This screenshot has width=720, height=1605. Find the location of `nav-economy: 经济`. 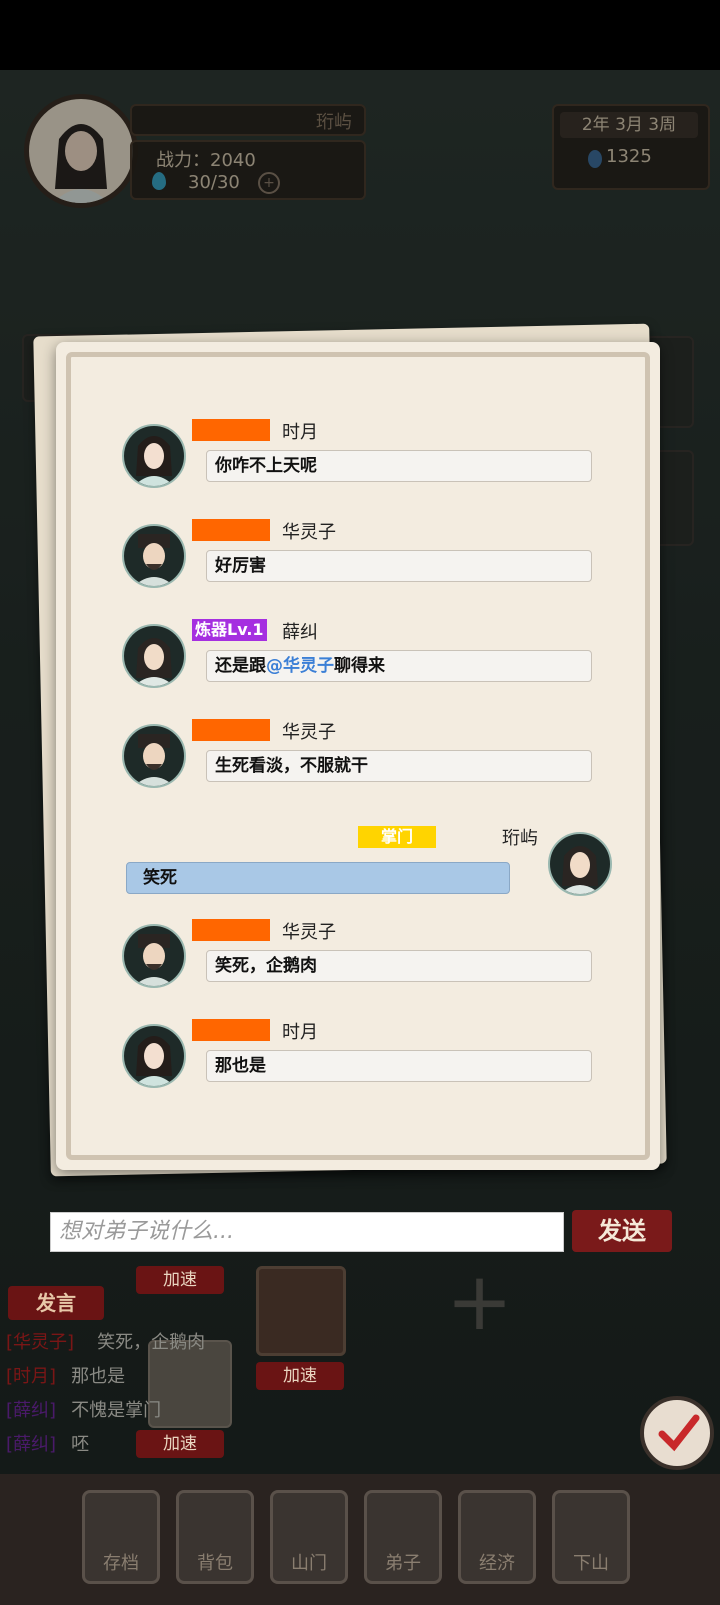

nav-economy: 经济 is located at coordinates (497, 1537).